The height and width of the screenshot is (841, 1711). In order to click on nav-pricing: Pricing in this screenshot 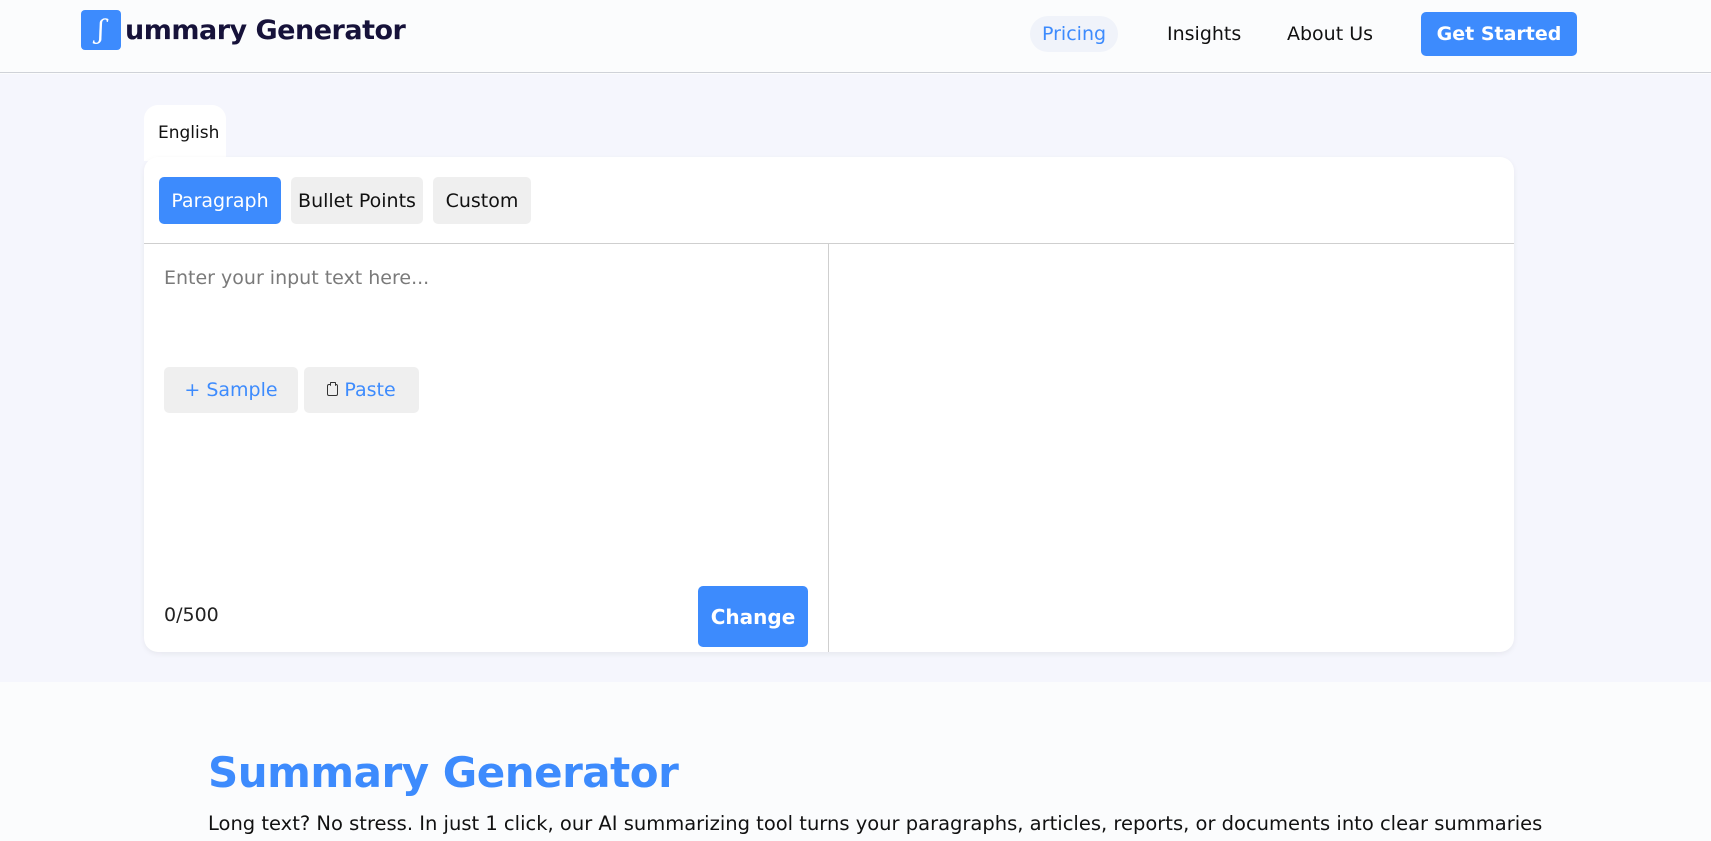, I will do `click(1074, 34)`.